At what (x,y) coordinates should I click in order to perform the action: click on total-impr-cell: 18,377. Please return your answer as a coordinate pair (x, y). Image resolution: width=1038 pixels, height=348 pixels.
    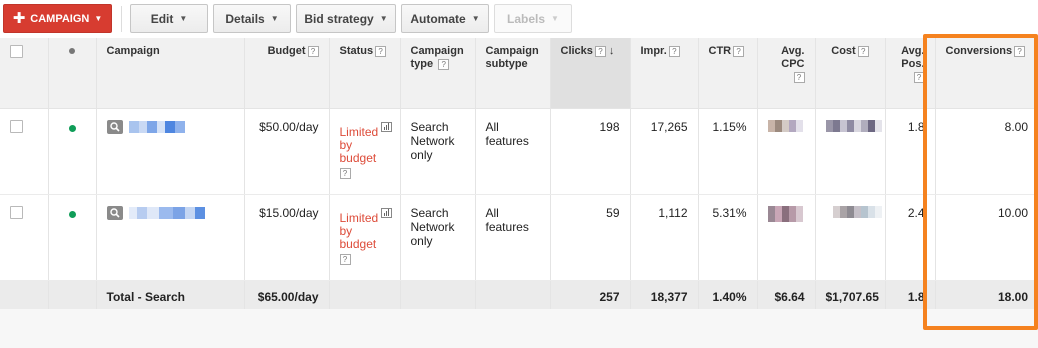
    Looking at the image, I should click on (664, 295).